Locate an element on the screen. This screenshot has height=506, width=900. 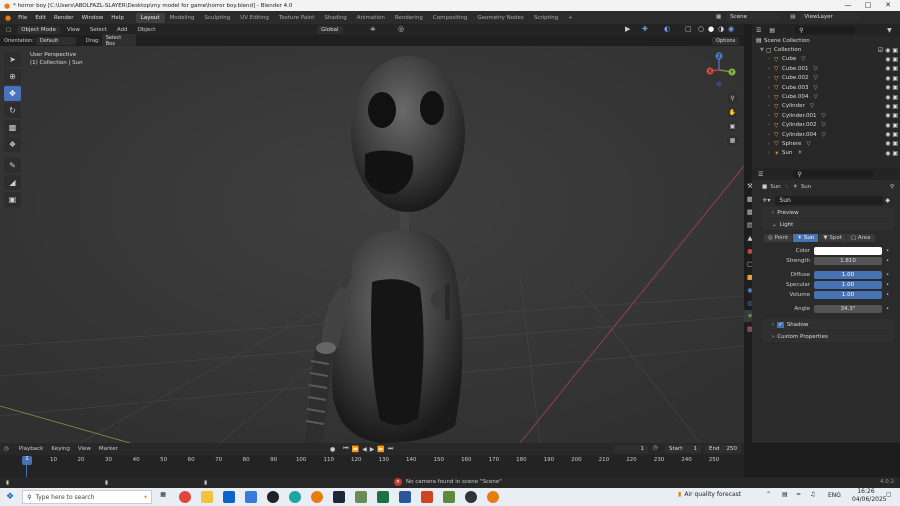
clock: 16:26 04/06/2025 is located at coordinates (869, 496).